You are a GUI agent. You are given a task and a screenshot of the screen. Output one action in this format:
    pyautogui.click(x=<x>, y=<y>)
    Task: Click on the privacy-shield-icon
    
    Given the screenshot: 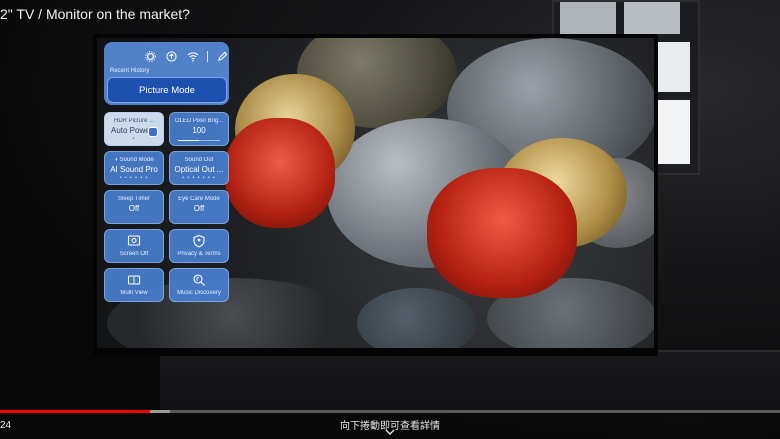 What is the action you would take?
    pyautogui.click(x=199, y=241)
    